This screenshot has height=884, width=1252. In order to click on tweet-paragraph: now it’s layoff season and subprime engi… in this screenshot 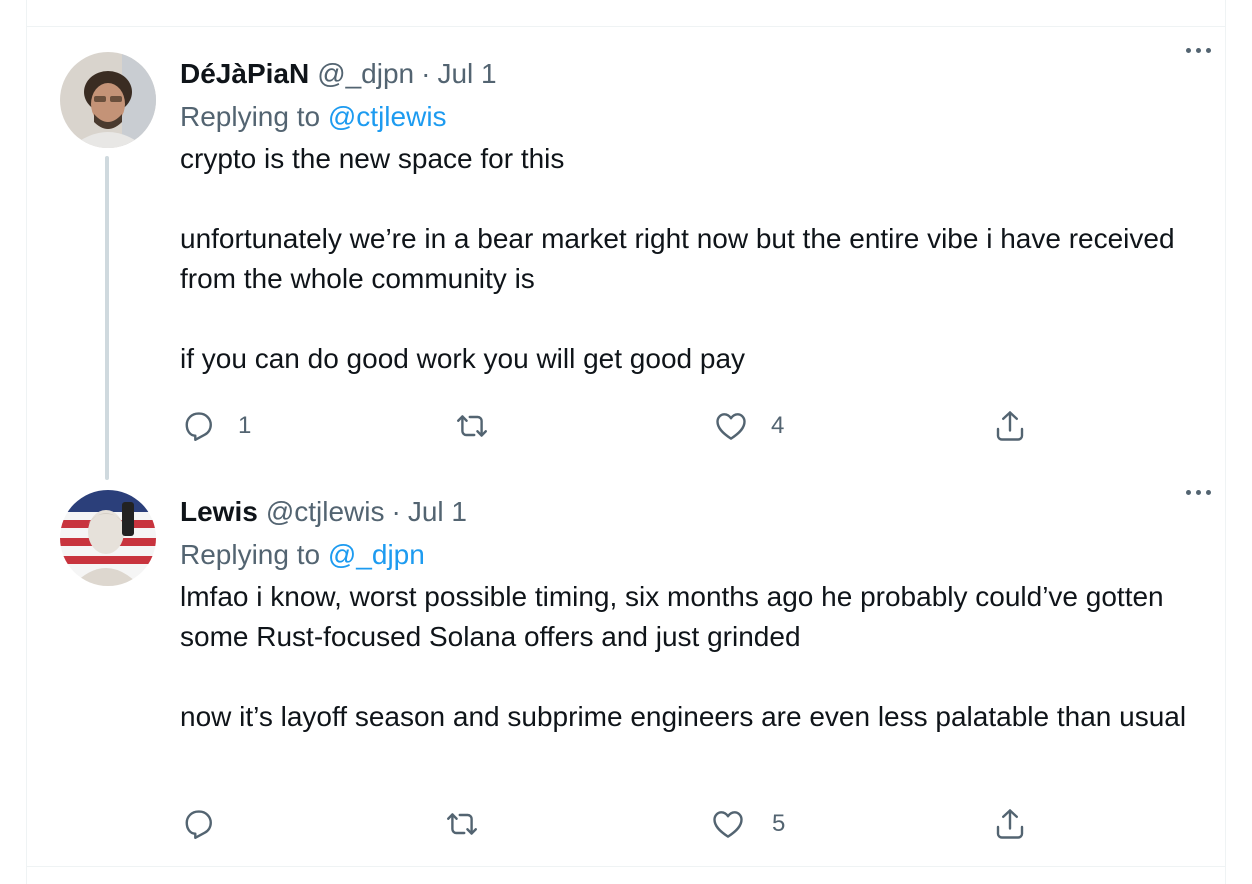, I will do `click(683, 716)`.